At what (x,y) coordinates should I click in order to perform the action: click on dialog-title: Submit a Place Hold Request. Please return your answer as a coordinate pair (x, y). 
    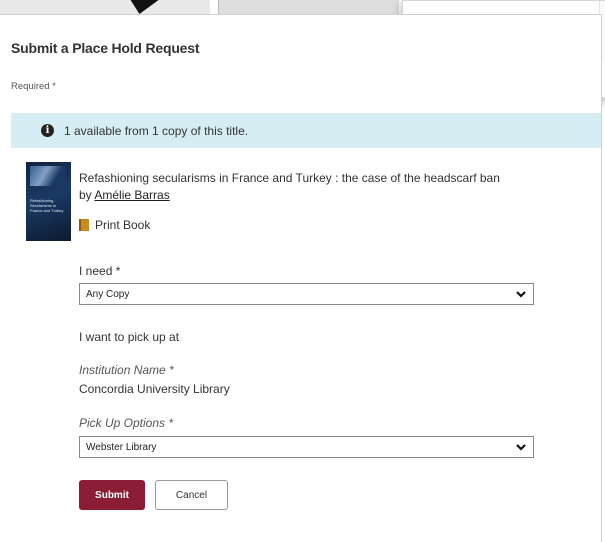
    Looking at the image, I should click on (105, 48).